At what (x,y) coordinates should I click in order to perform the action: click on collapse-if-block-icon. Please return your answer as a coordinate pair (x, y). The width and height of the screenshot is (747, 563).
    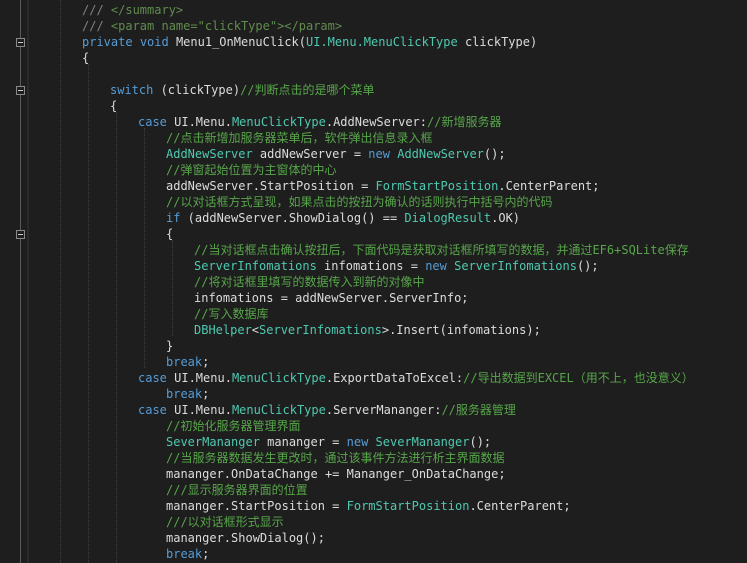
    Looking at the image, I should click on (20, 234).